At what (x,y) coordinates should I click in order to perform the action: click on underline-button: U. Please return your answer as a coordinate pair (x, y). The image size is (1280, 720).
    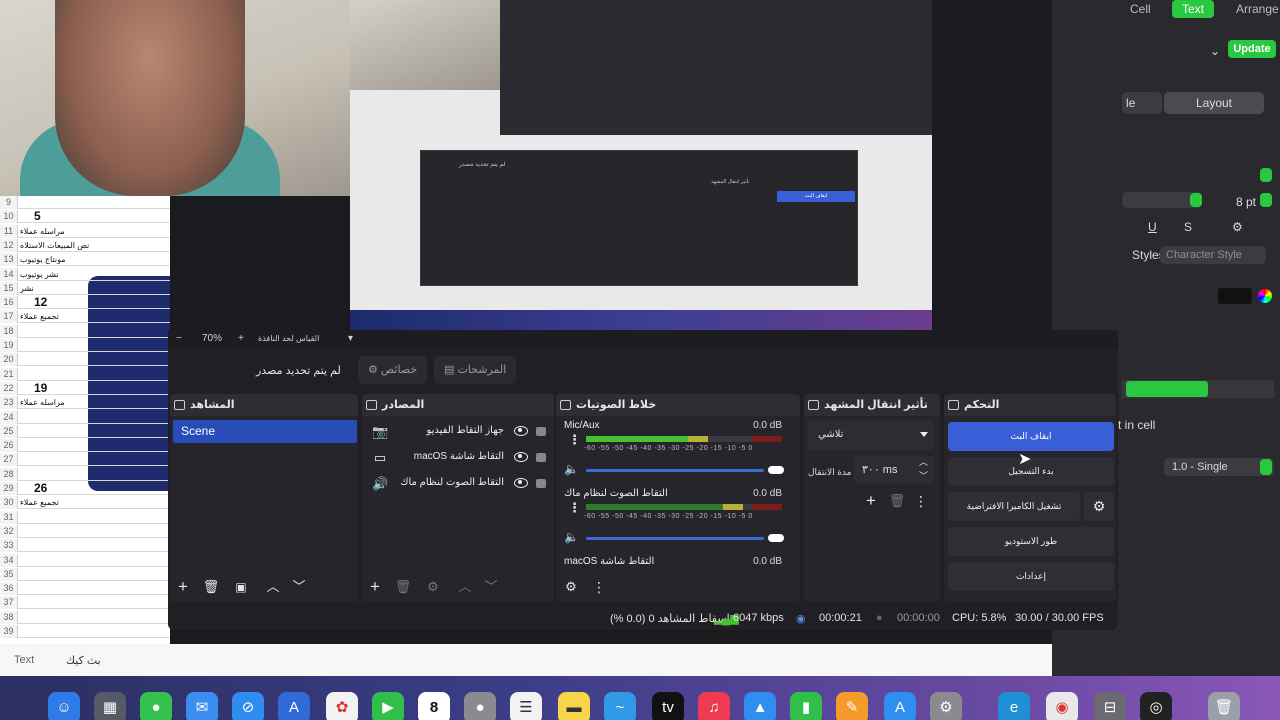
    Looking at the image, I should click on (1152, 227).